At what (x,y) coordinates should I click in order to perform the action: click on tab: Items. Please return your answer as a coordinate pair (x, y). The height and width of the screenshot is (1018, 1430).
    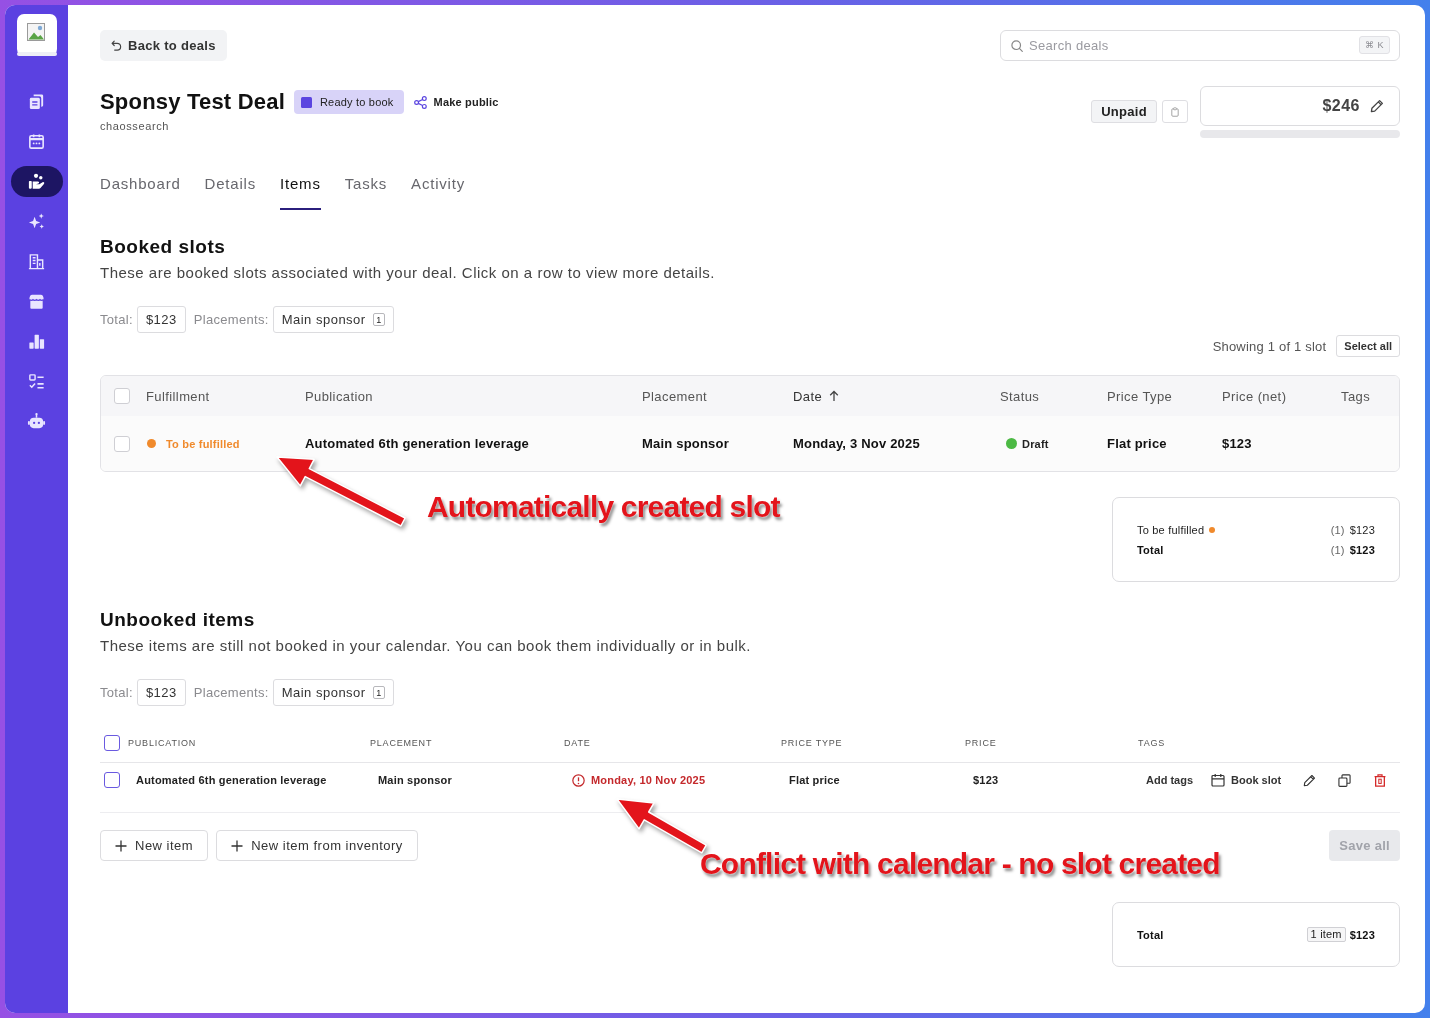
    Looking at the image, I should click on (300, 192).